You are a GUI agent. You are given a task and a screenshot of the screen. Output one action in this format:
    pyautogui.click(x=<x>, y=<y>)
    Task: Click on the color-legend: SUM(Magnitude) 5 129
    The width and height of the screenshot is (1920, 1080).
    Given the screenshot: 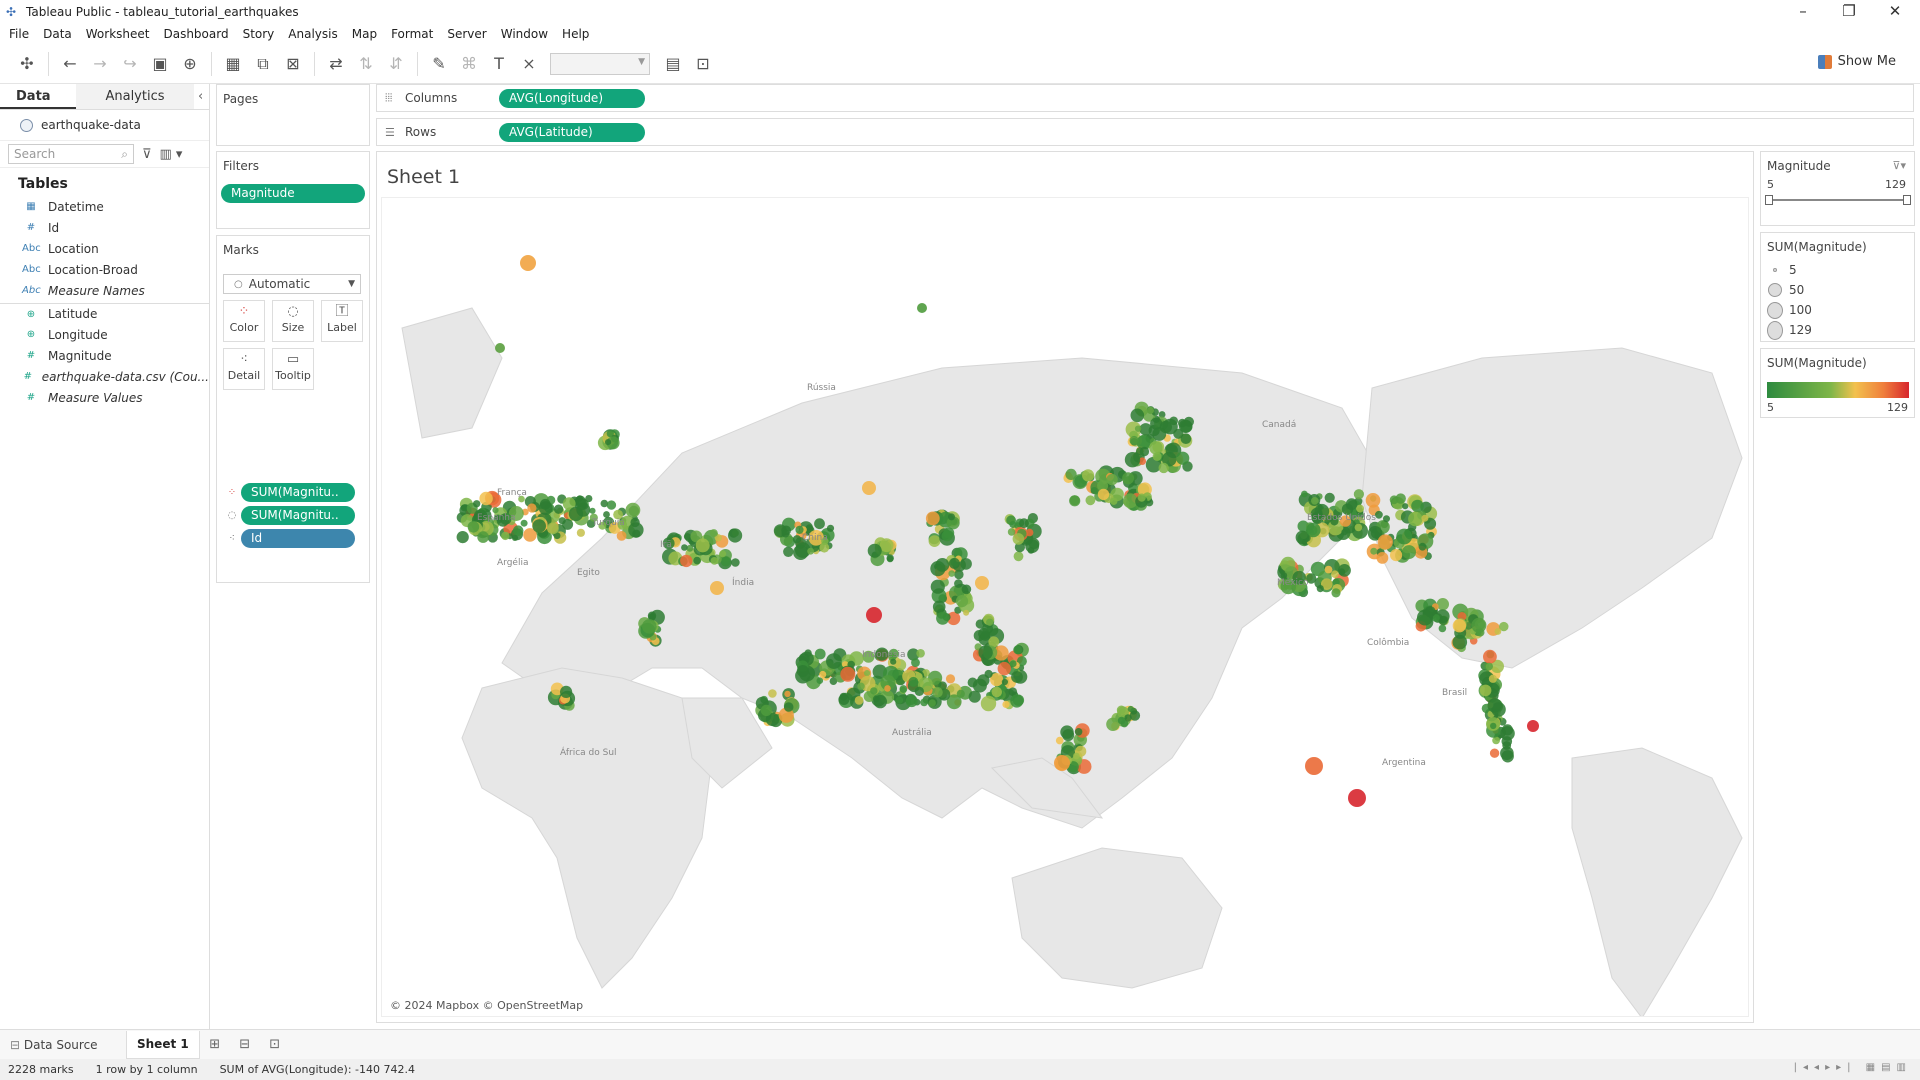 What is the action you would take?
    pyautogui.click(x=1837, y=383)
    